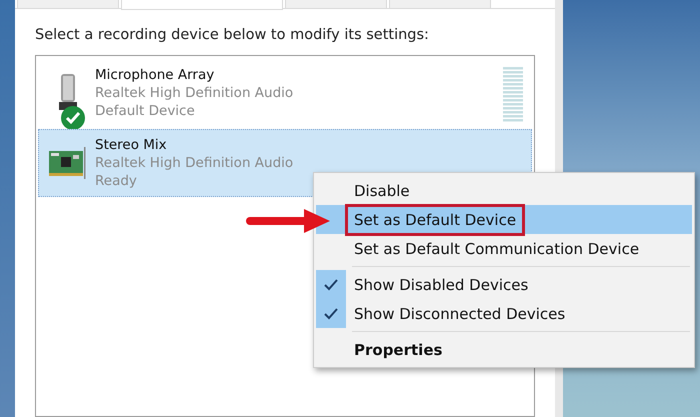  I want to click on device-name: Microphone Array, so click(155, 75).